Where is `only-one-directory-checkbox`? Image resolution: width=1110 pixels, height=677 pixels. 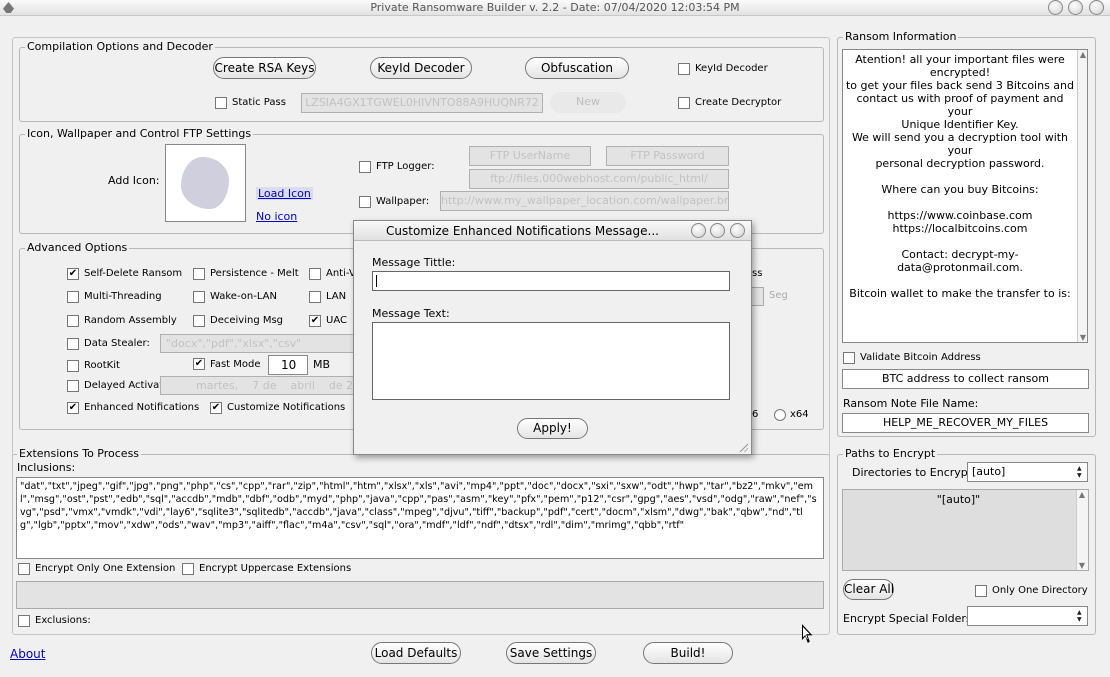 only-one-directory-checkbox is located at coordinates (981, 591).